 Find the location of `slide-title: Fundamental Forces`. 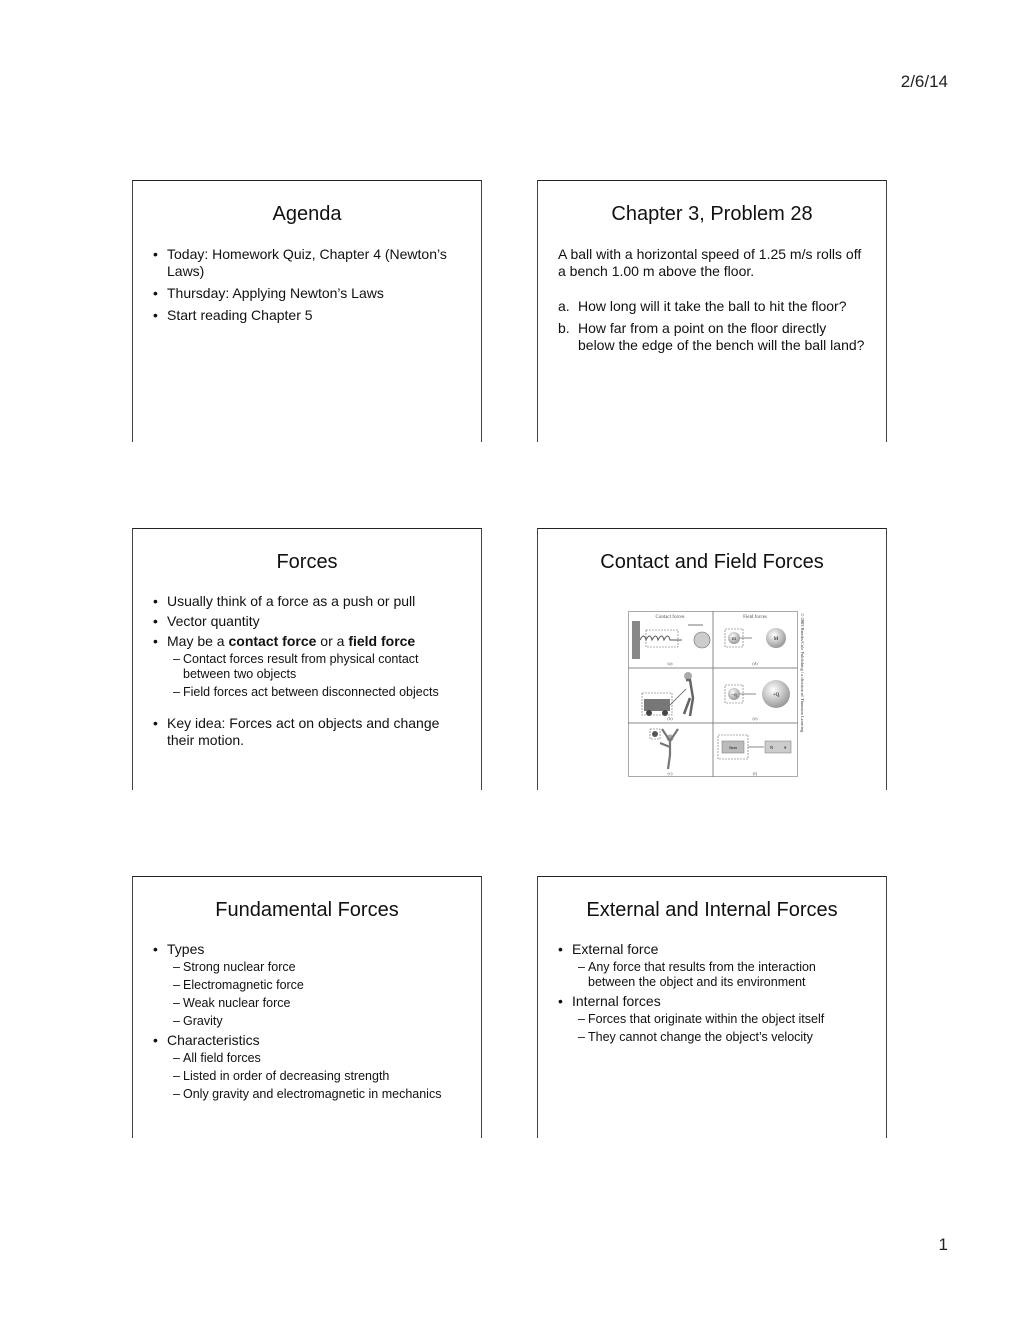

slide-title: Fundamental Forces is located at coordinates (307, 910).